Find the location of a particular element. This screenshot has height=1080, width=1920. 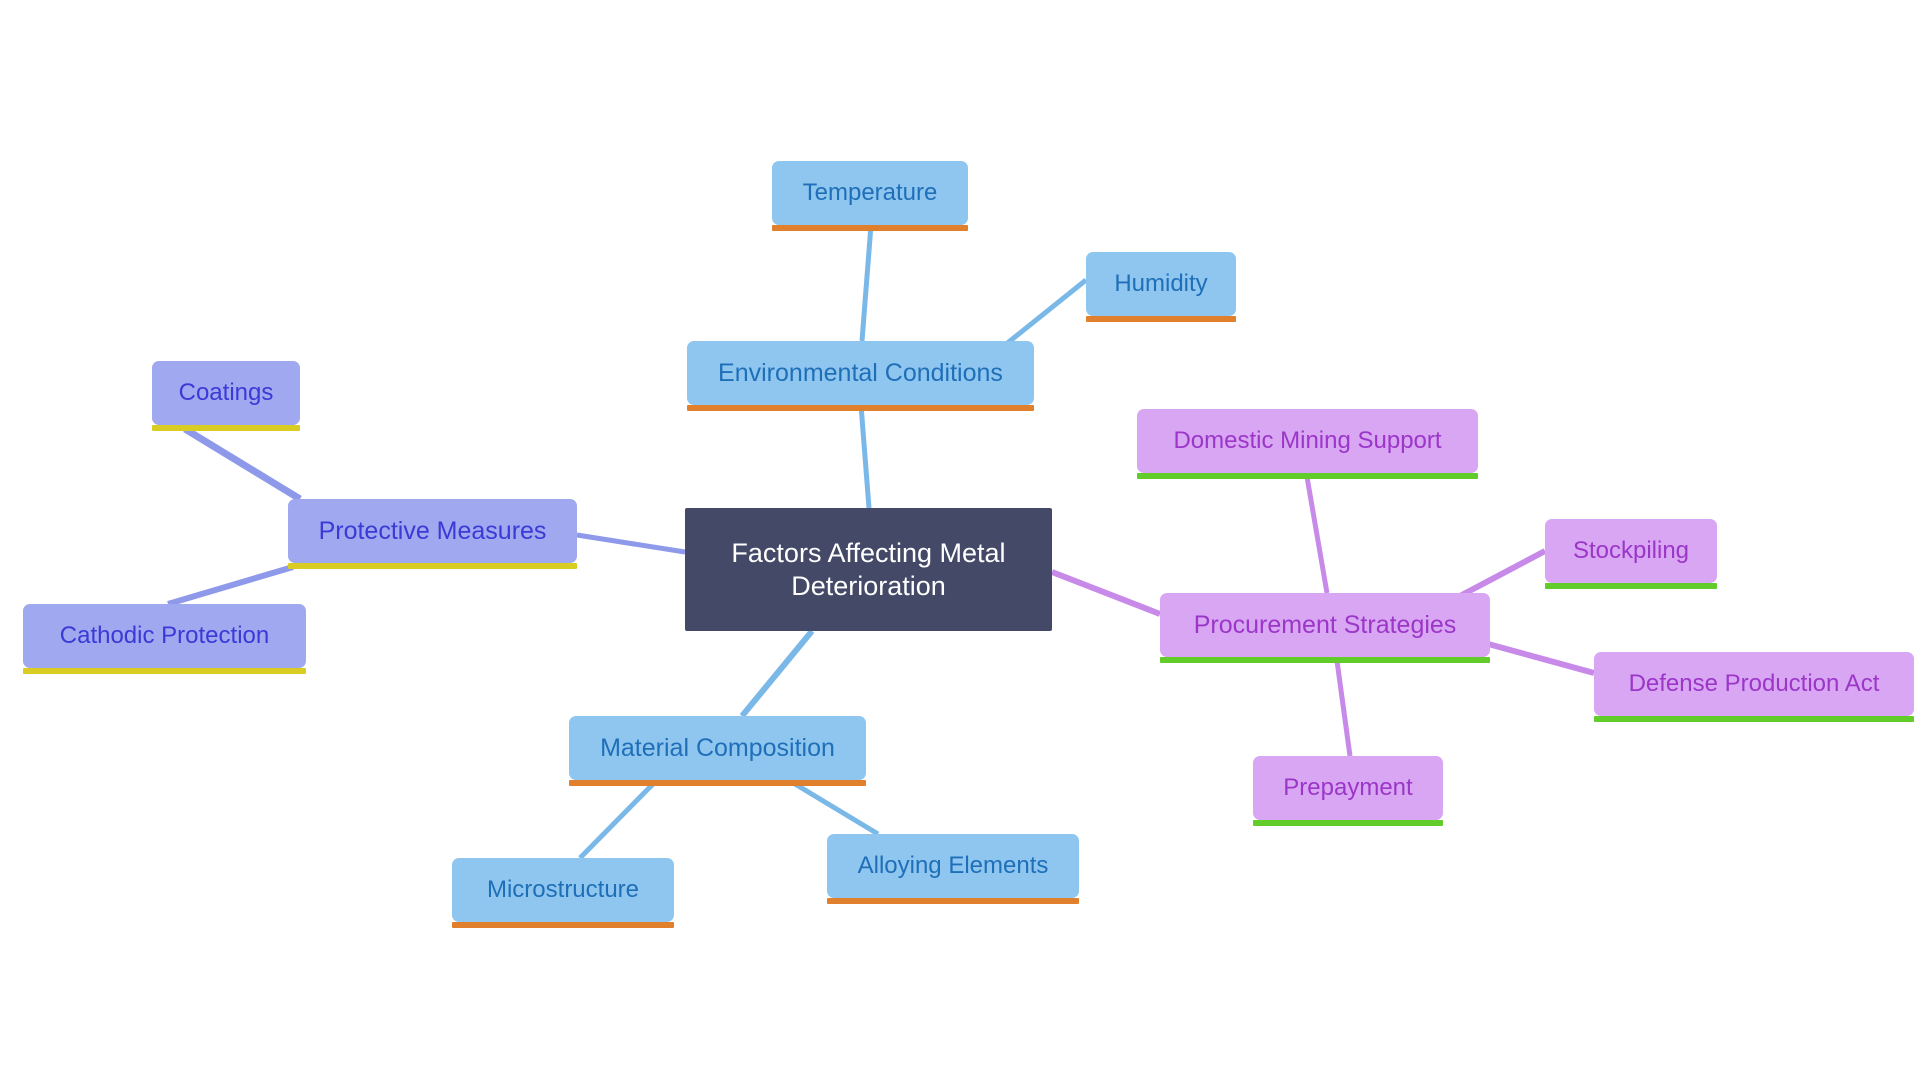

node-environmental-conditions: Environmental Conditions is located at coordinates (860, 376).